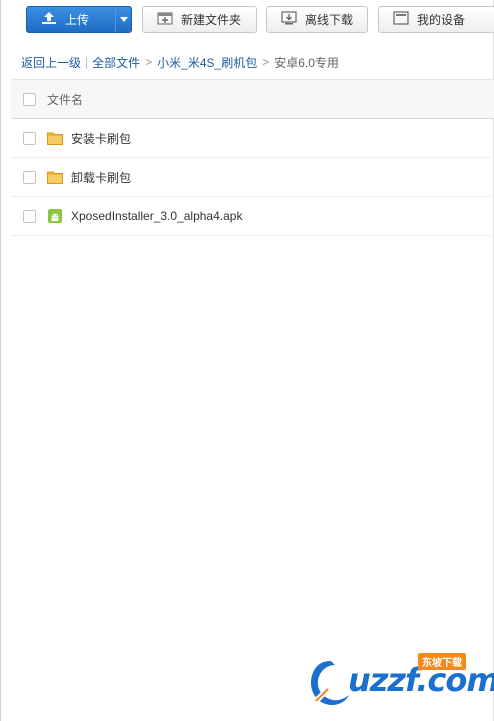 This screenshot has width=494, height=721. I want to click on offline-download-icon, so click(289, 19).